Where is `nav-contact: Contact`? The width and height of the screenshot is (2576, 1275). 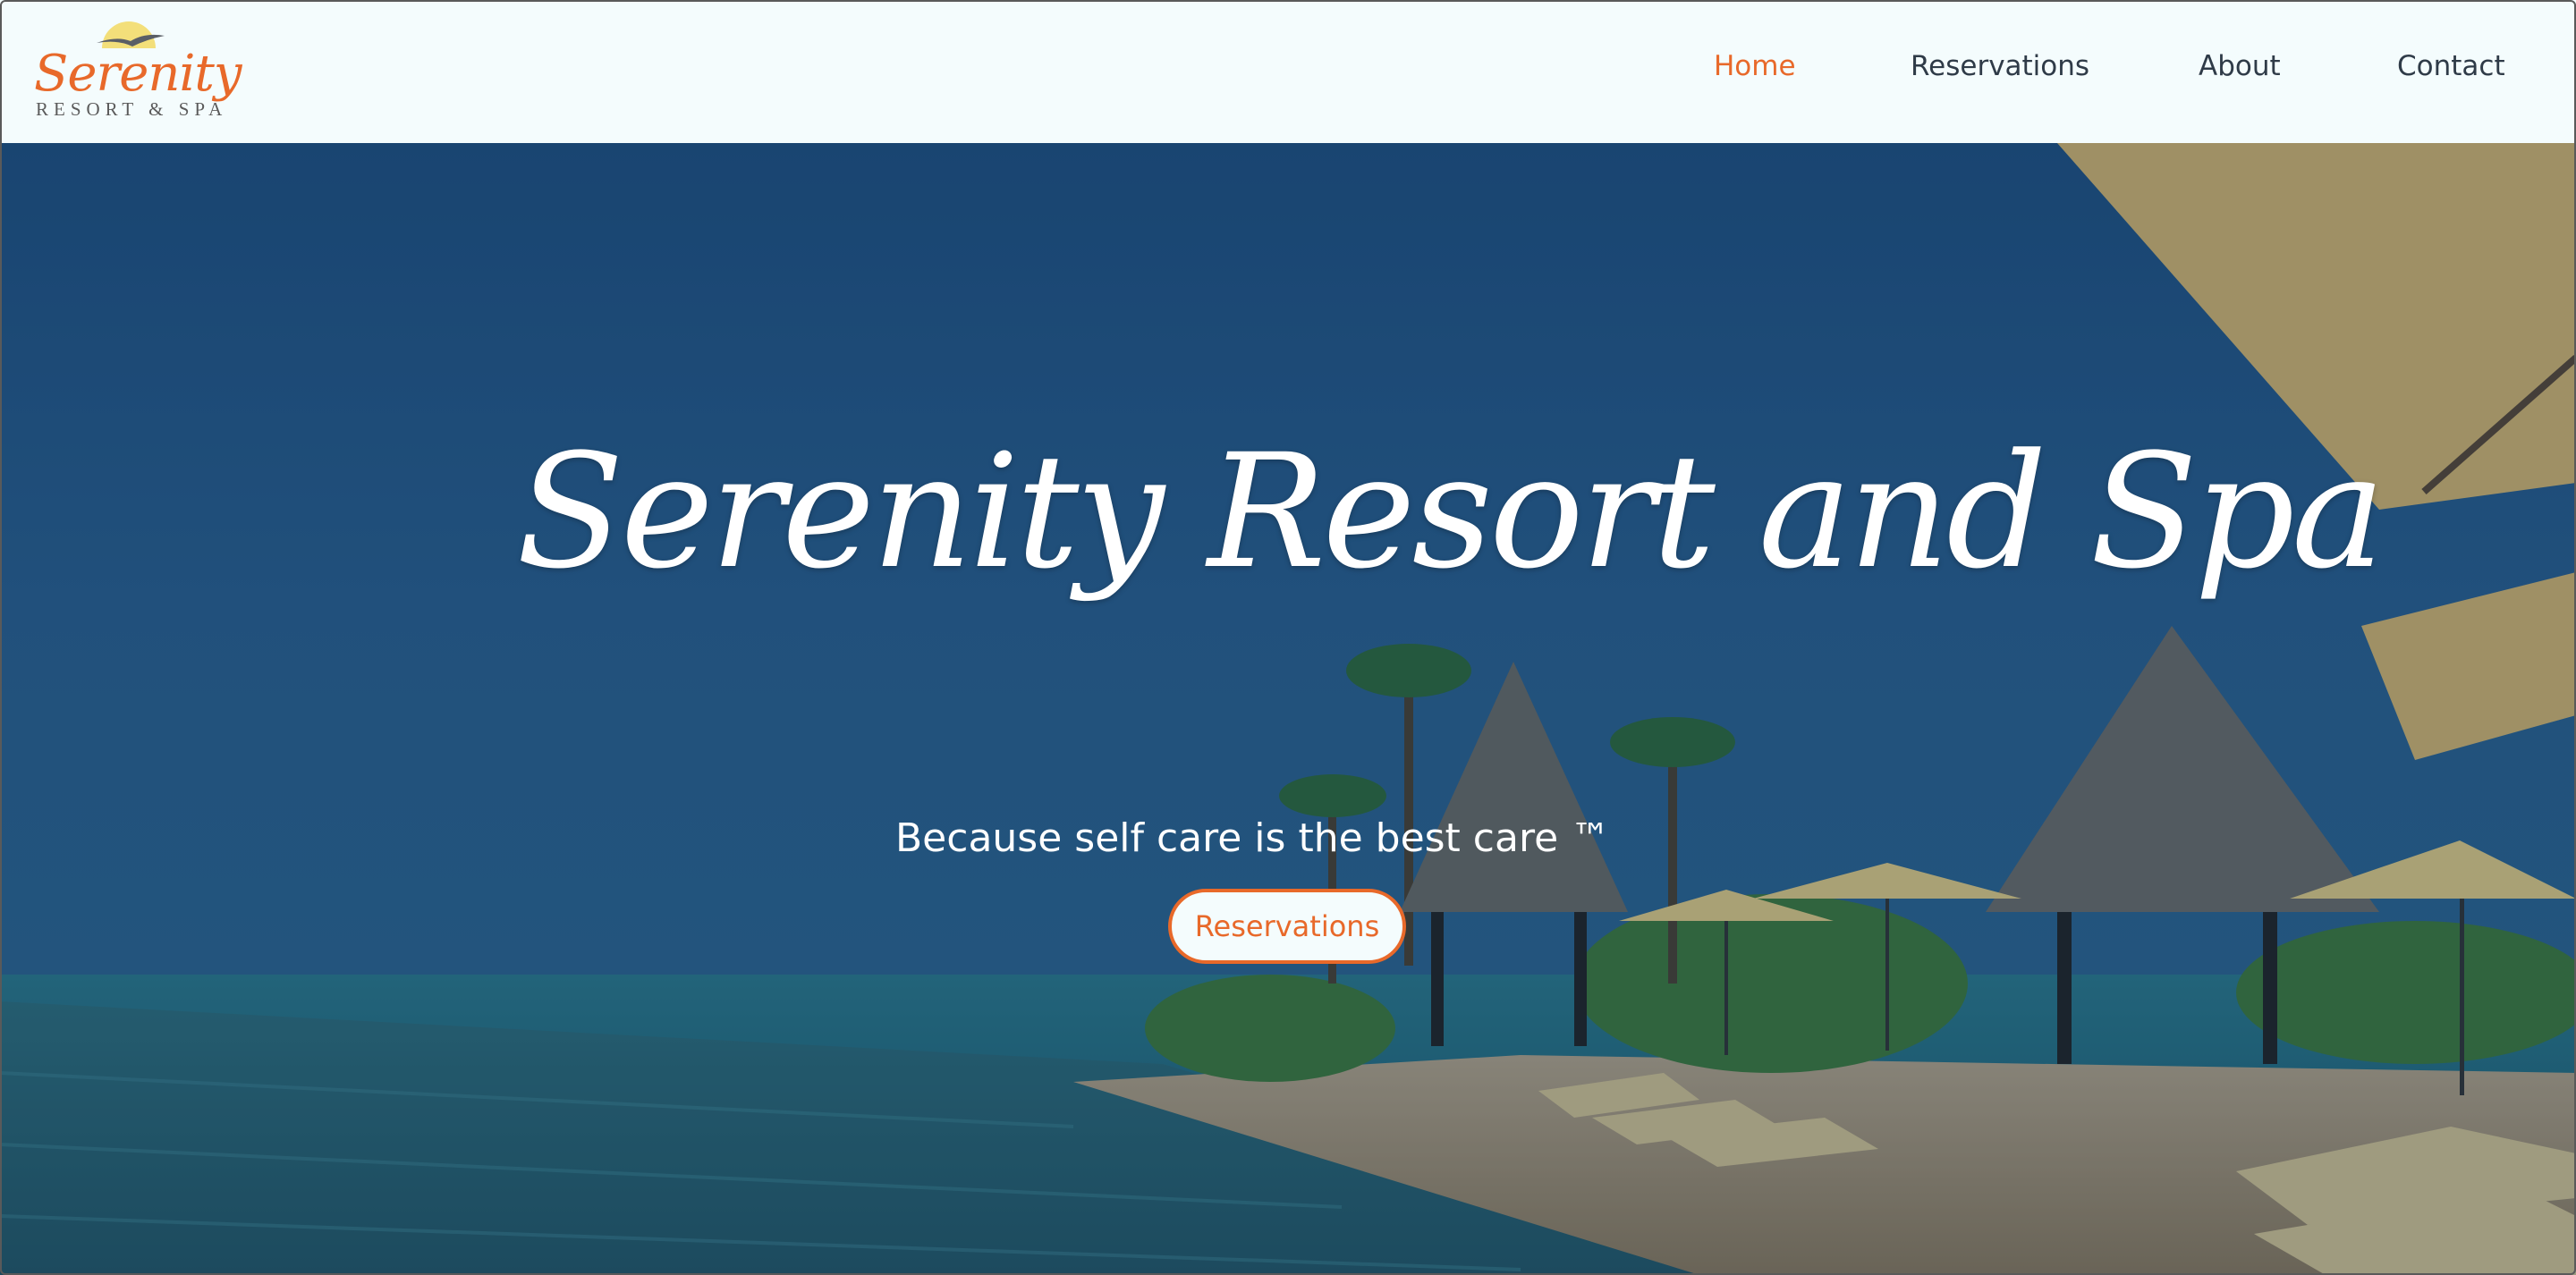
nav-contact: Contact is located at coordinates (2451, 71).